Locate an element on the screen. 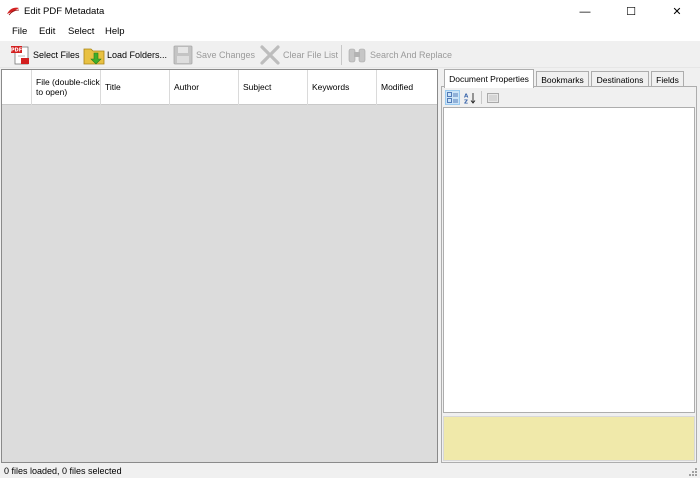 The height and width of the screenshot is (478, 700). minimize-icon: — is located at coordinates (585, 11).